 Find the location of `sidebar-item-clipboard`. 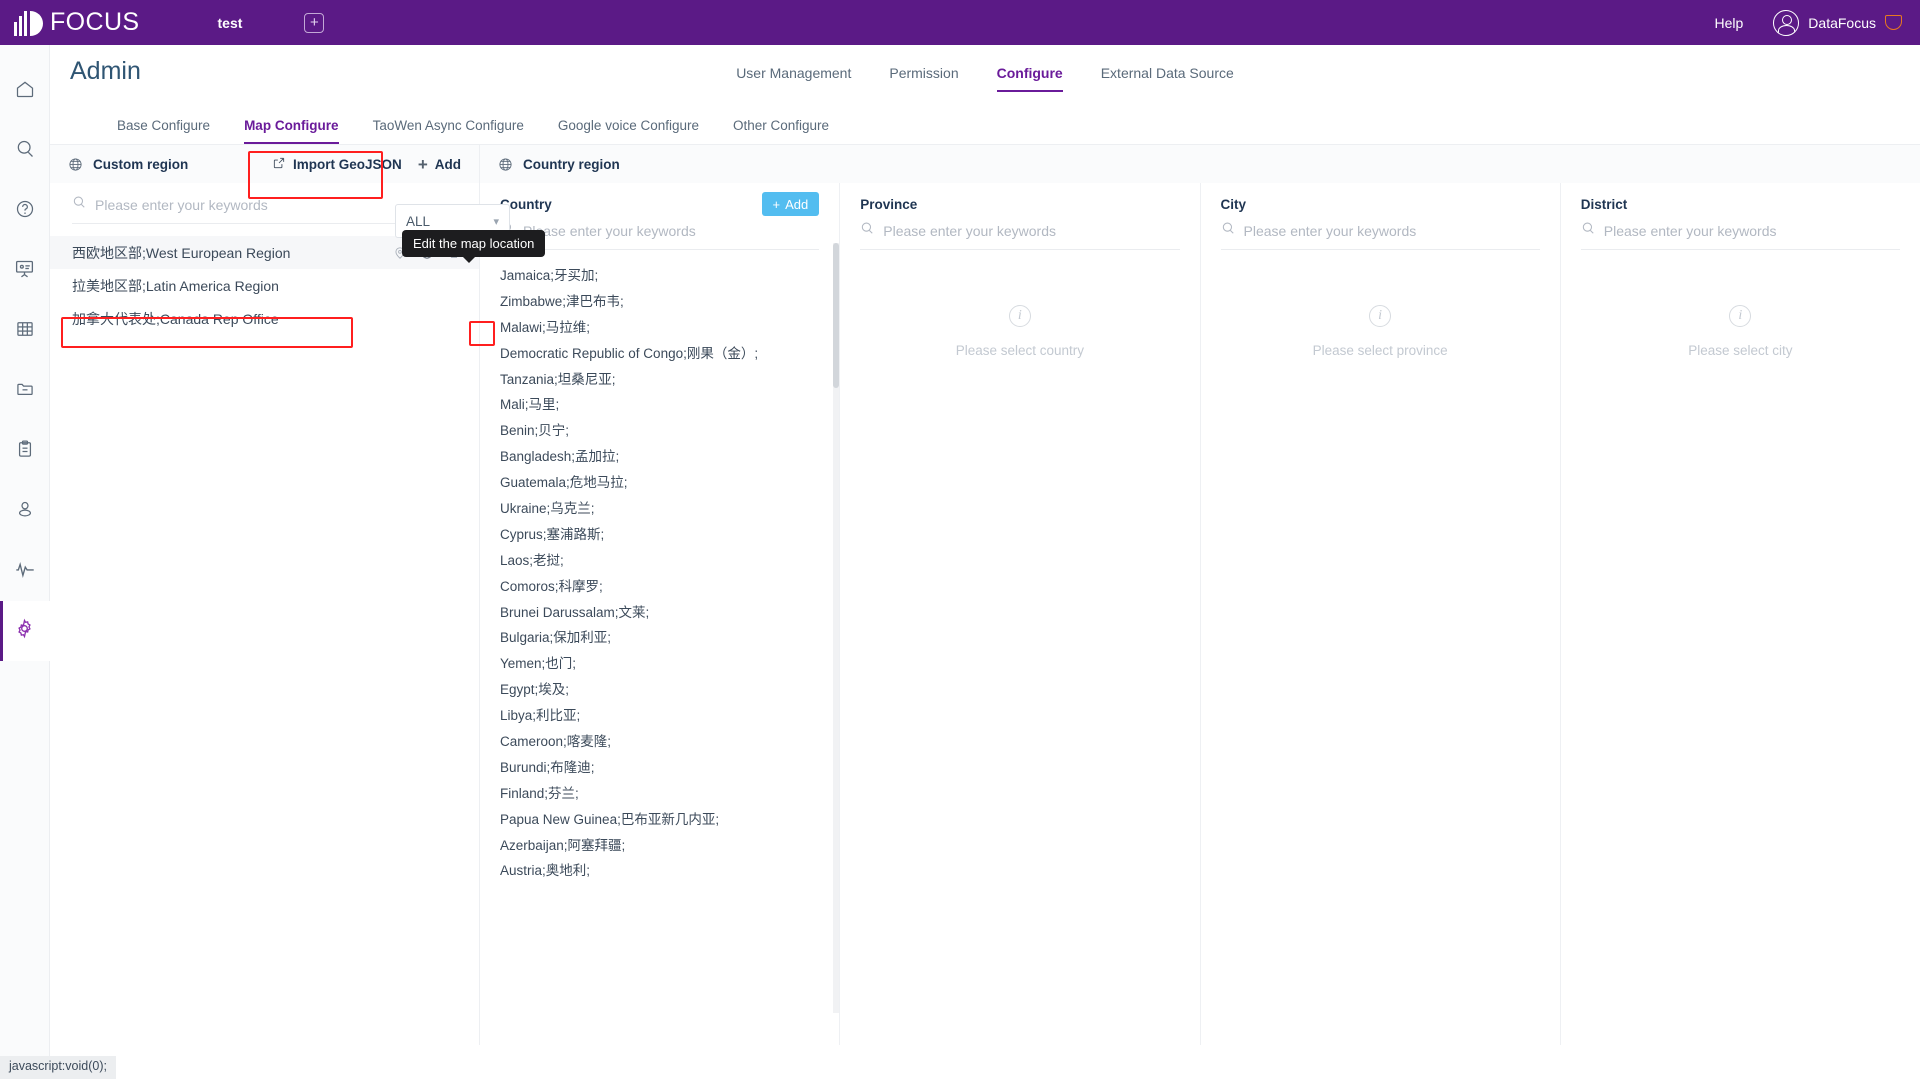

sidebar-item-clipboard is located at coordinates (25, 451).